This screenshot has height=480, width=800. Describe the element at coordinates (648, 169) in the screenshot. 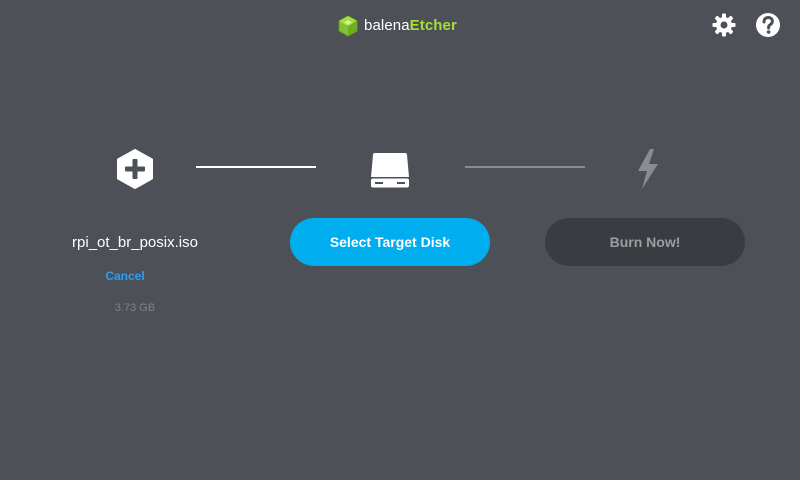

I see `lightning-icon` at that location.